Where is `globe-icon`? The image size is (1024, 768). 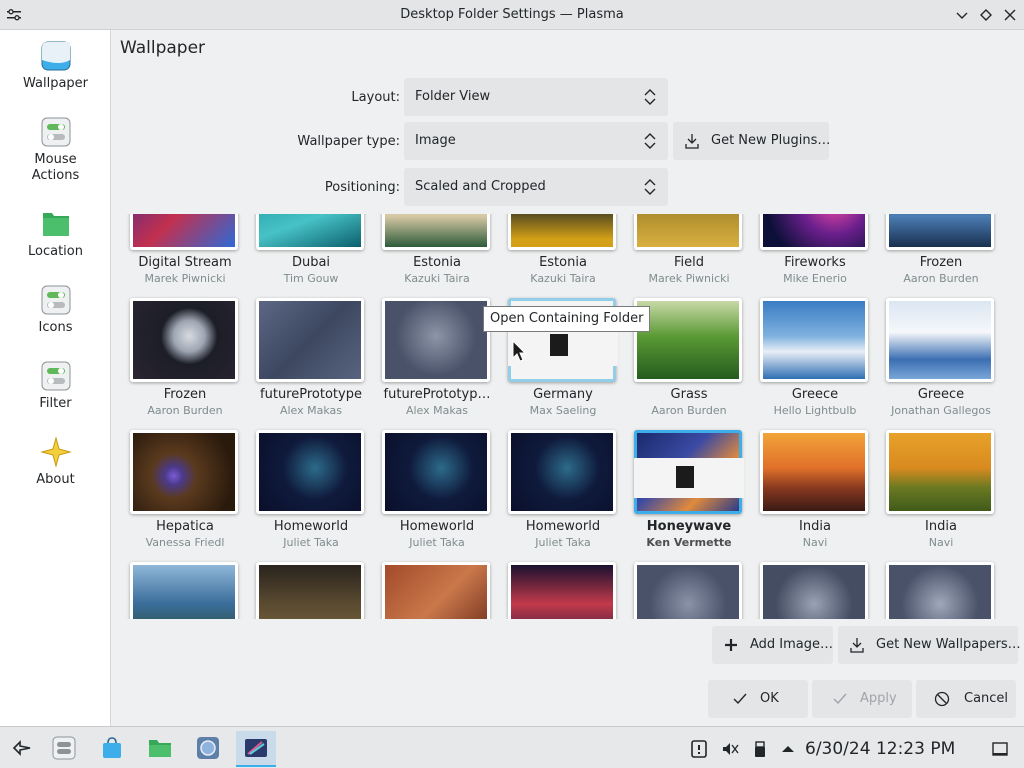 globe-icon is located at coordinates (208, 748).